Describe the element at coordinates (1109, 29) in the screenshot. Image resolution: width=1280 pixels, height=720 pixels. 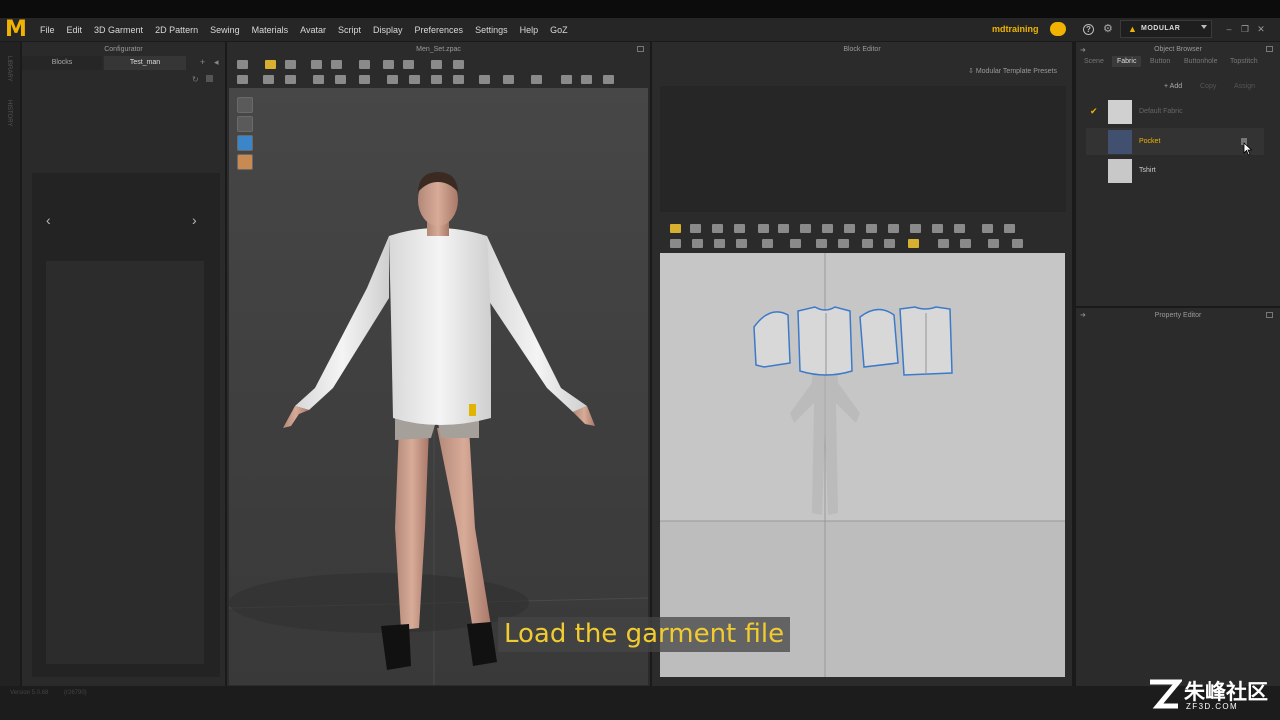
I see `gear-icon: ⚙` at that location.